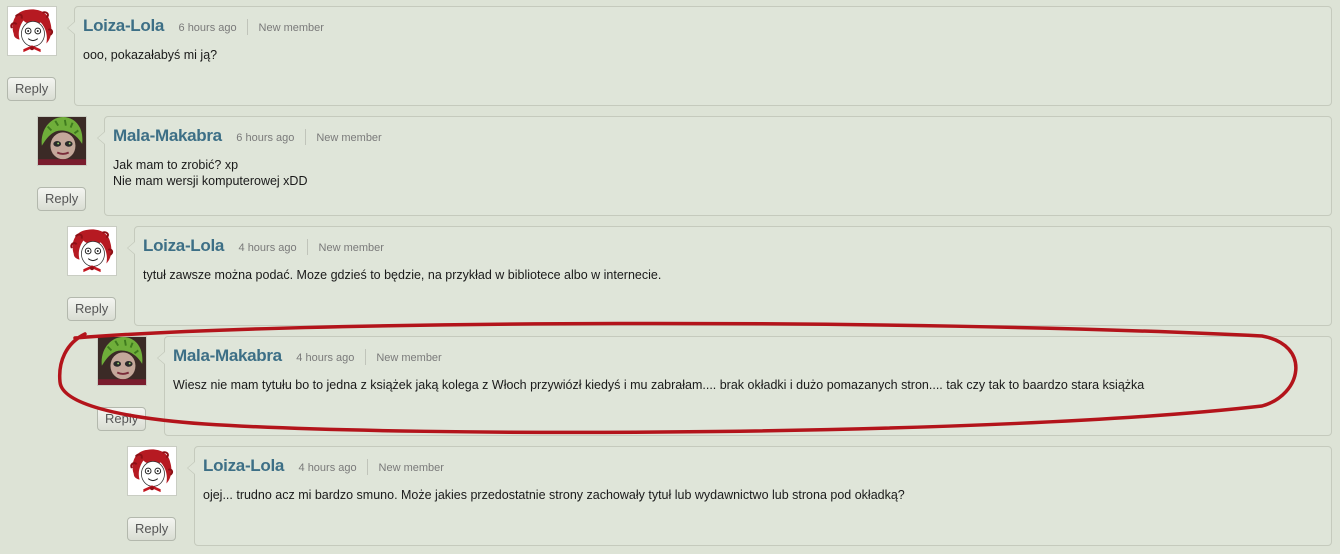 This screenshot has width=1340, height=554. I want to click on comment-meta: Mala-Makabra 4 hours ago New member, so click(307, 356).